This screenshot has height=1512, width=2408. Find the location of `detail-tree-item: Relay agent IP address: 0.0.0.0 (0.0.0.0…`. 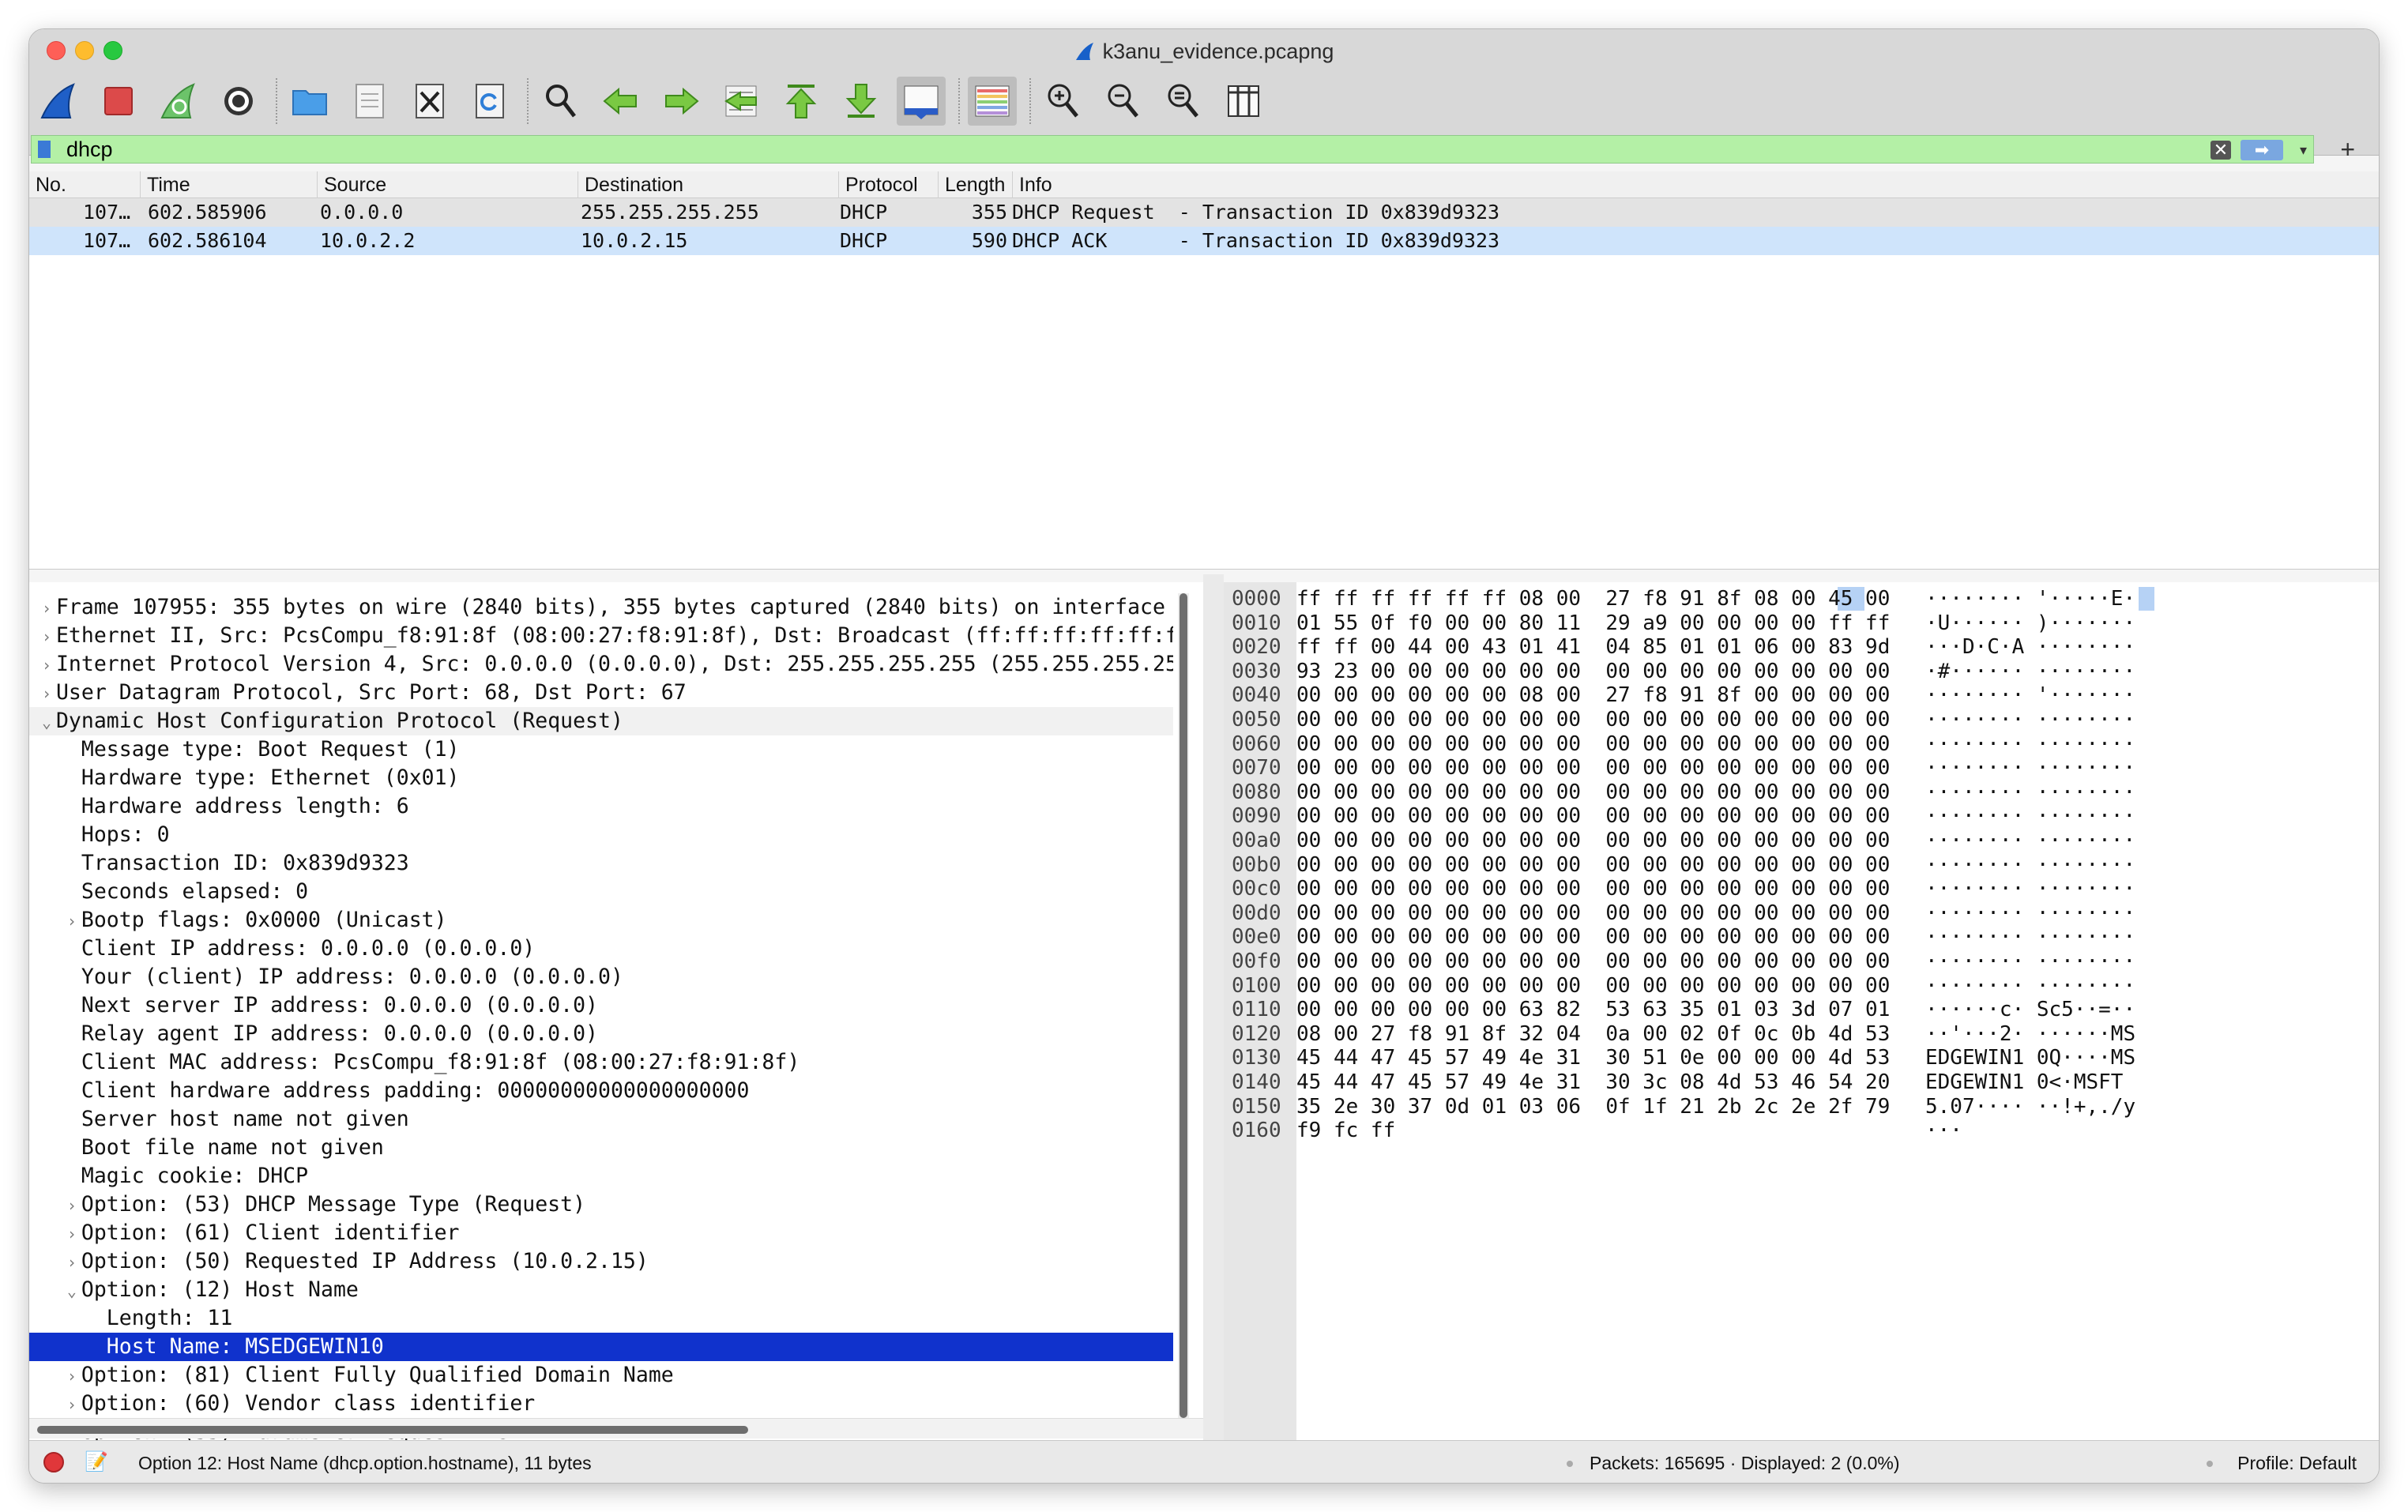

detail-tree-item: Relay agent IP address: 0.0.0.0 (0.0.0.0… is located at coordinates (601, 1034).